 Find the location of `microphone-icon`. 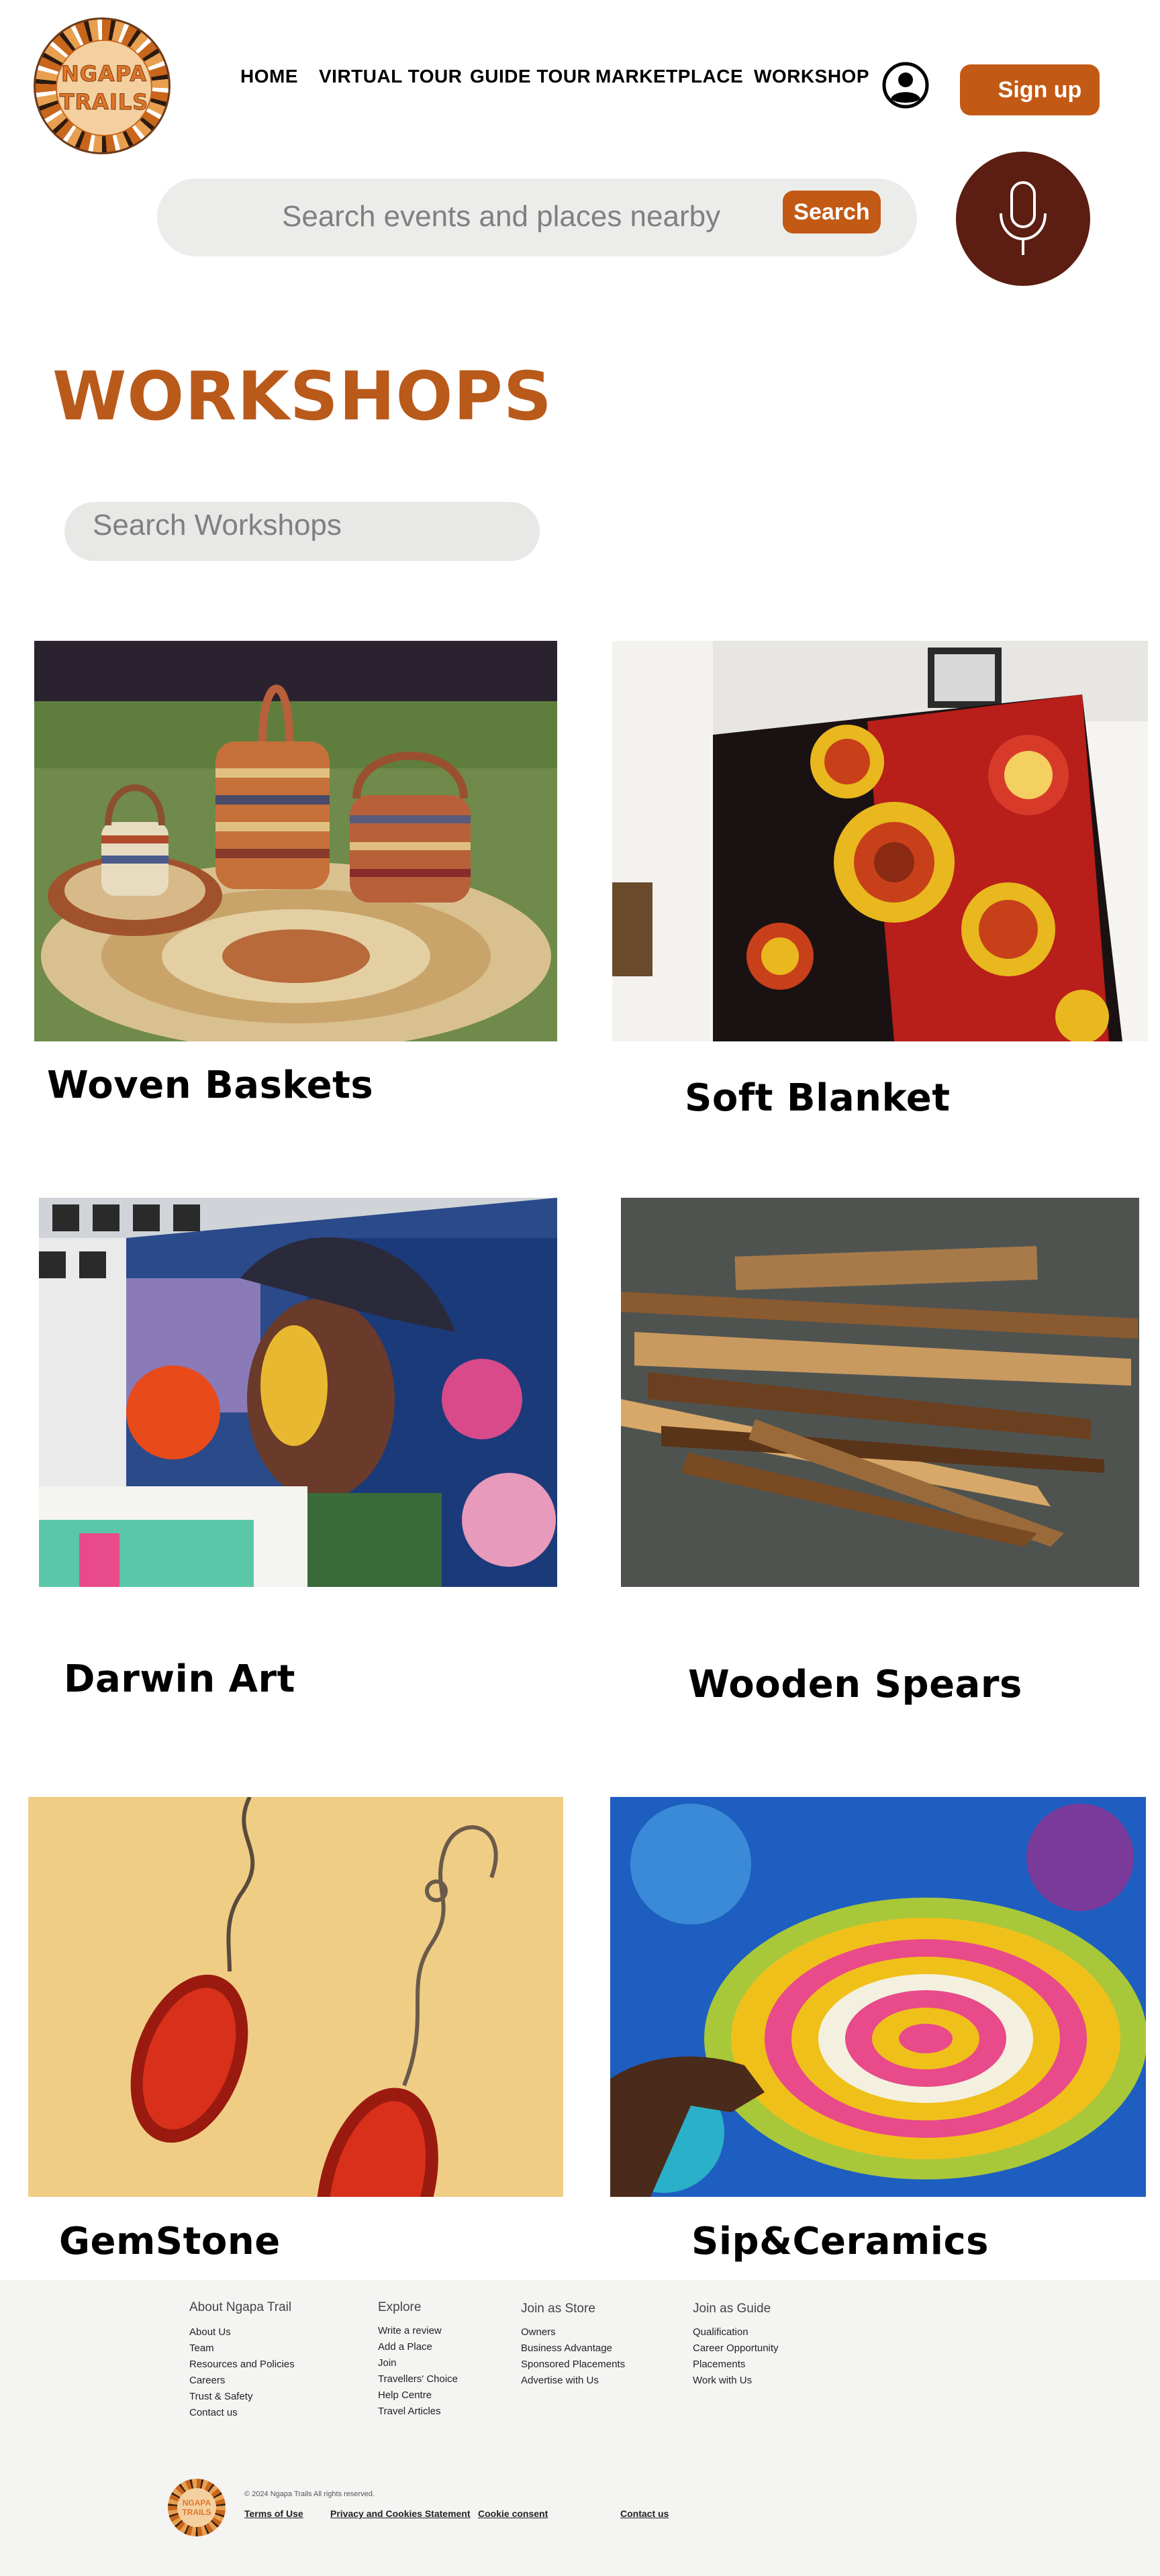

microphone-icon is located at coordinates (1024, 218).